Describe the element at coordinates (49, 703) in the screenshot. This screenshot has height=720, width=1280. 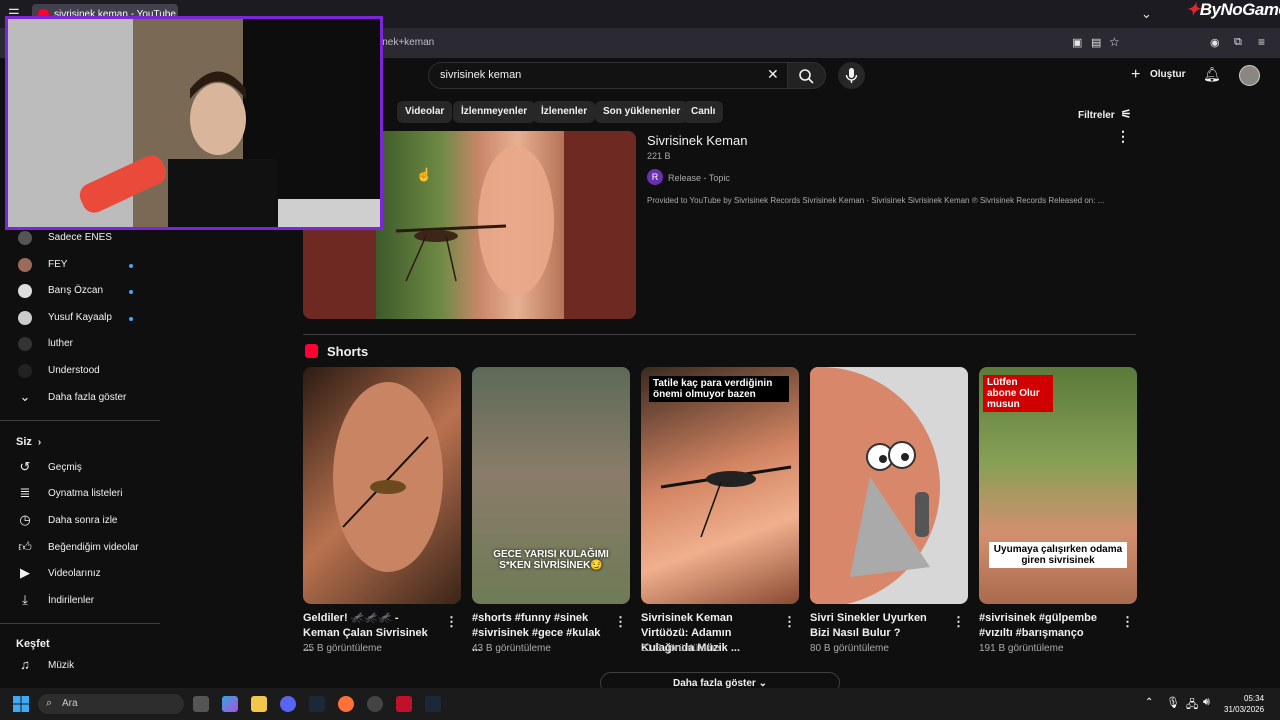
I see `search-icon: ⌕` at that location.